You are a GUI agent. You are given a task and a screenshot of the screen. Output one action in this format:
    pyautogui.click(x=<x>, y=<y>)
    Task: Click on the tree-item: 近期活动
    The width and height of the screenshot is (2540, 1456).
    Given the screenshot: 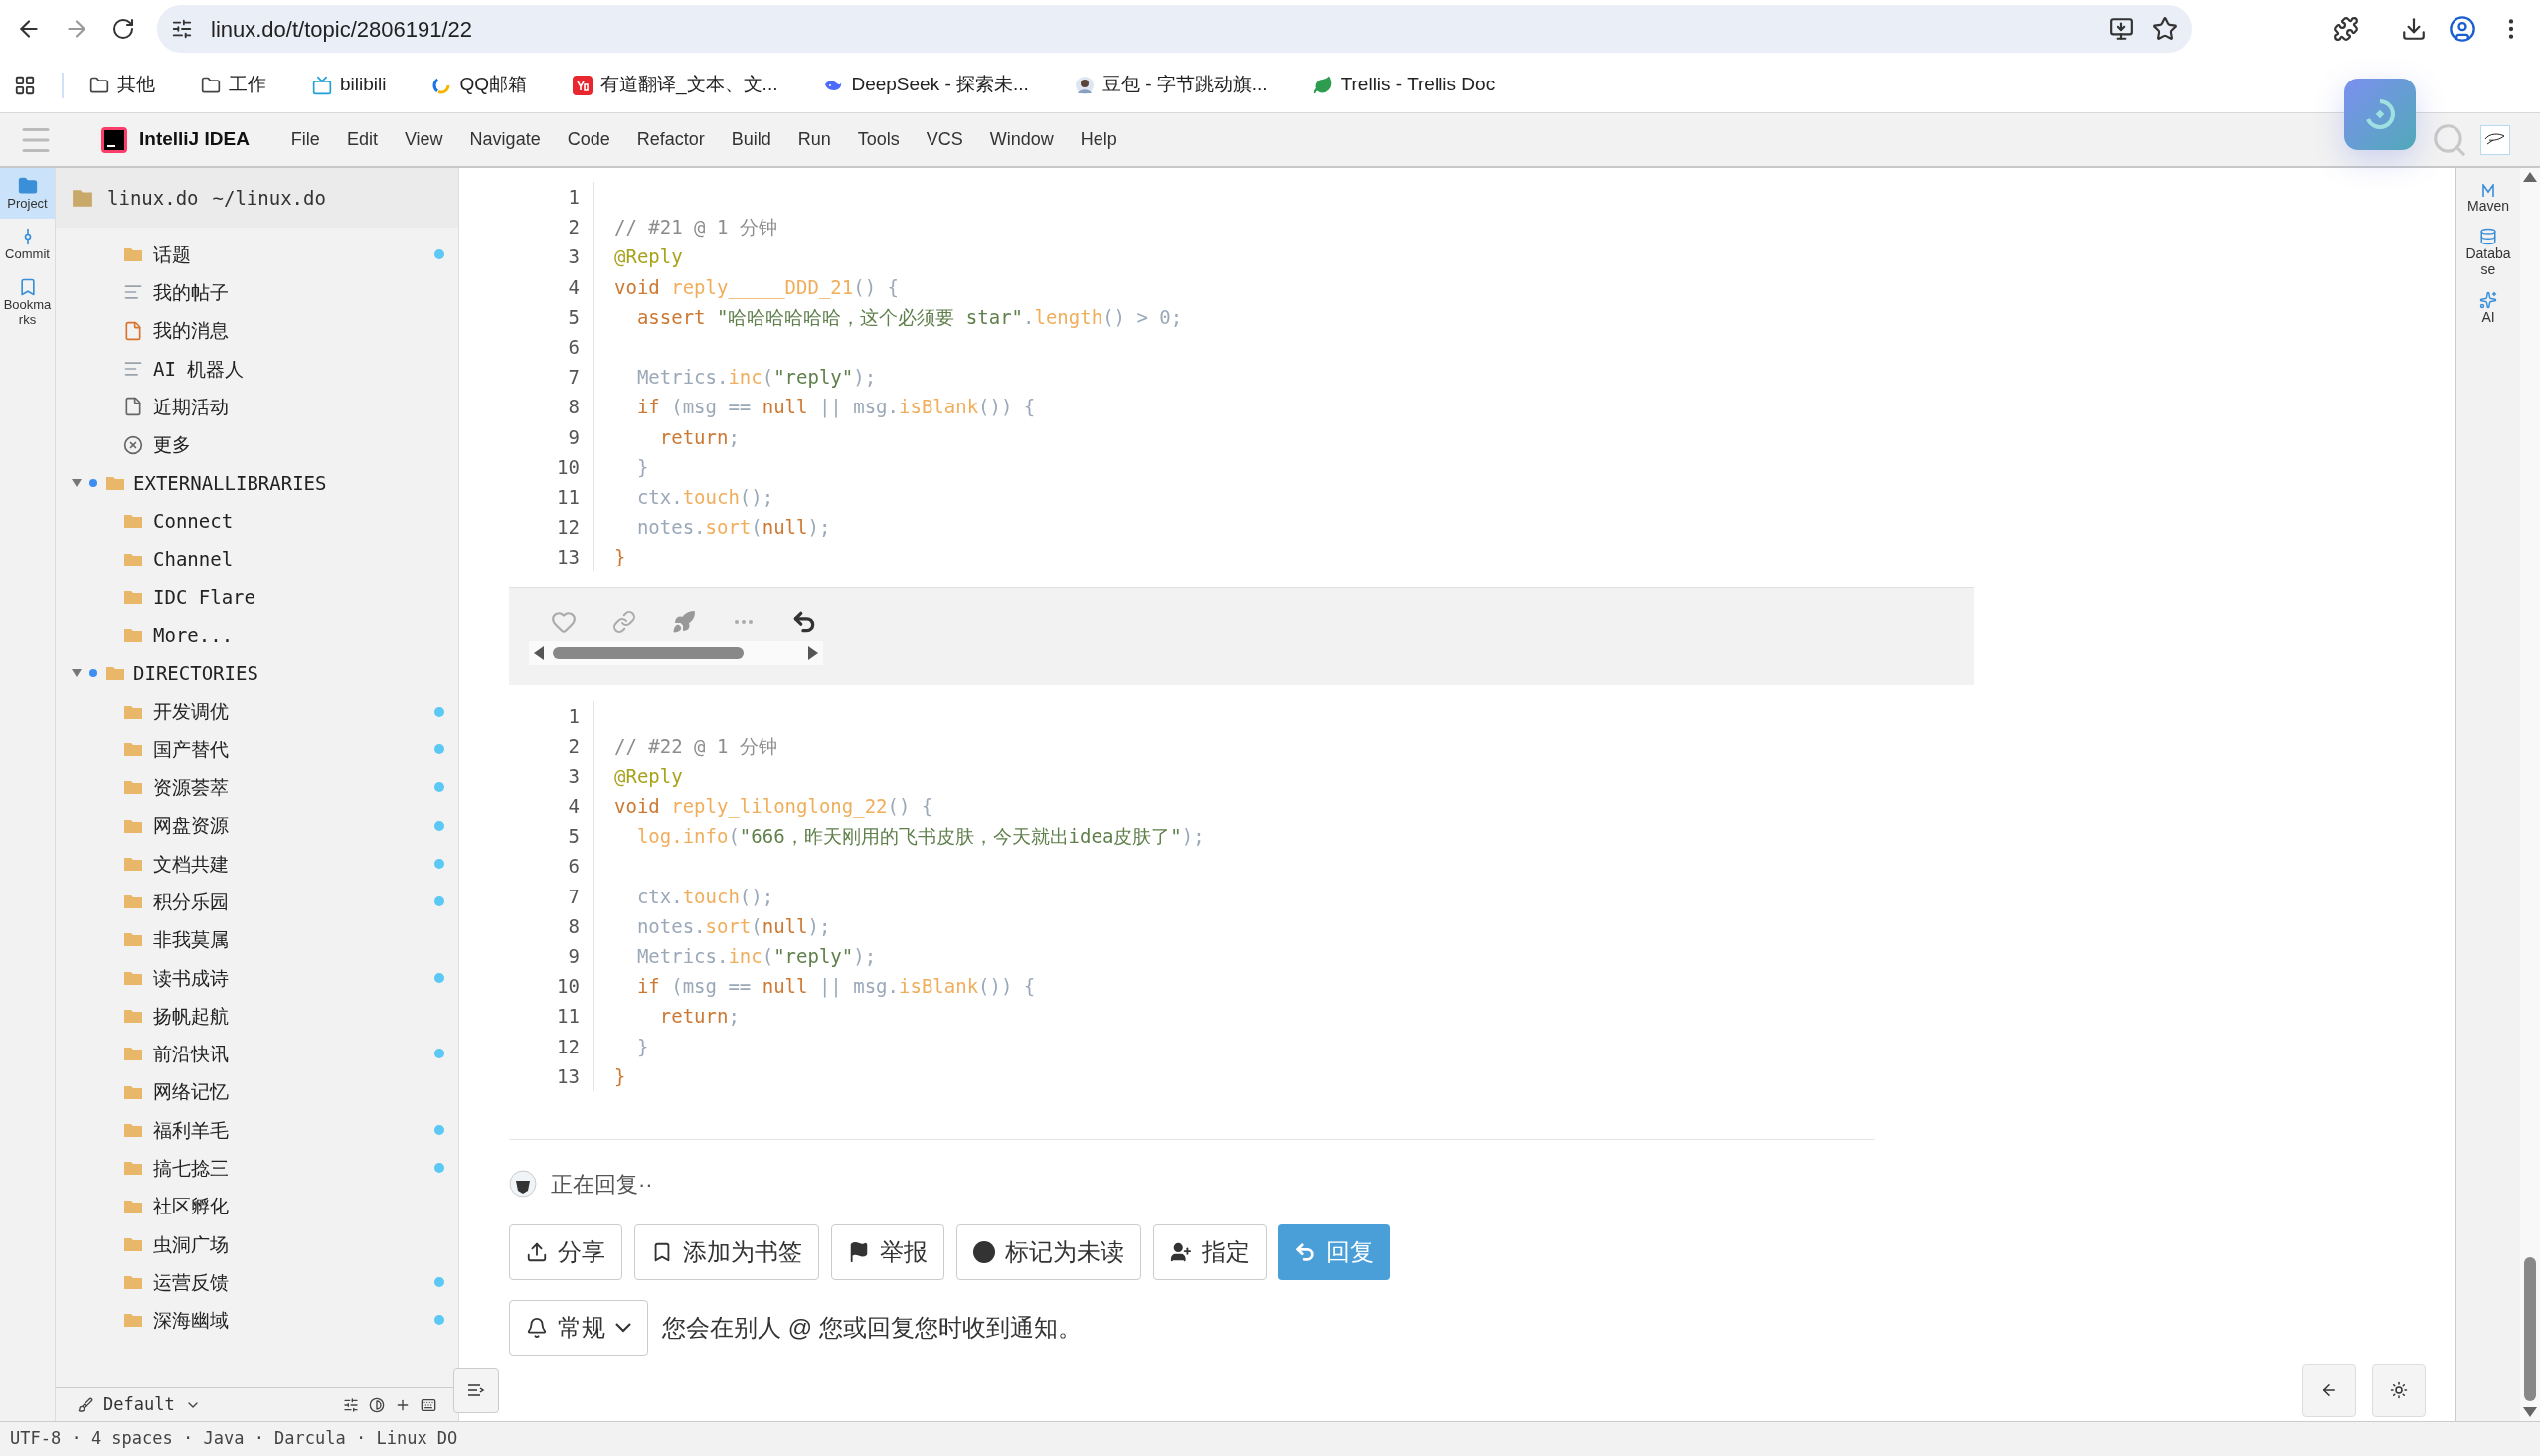 What is the action you would take?
    pyautogui.click(x=257, y=407)
    